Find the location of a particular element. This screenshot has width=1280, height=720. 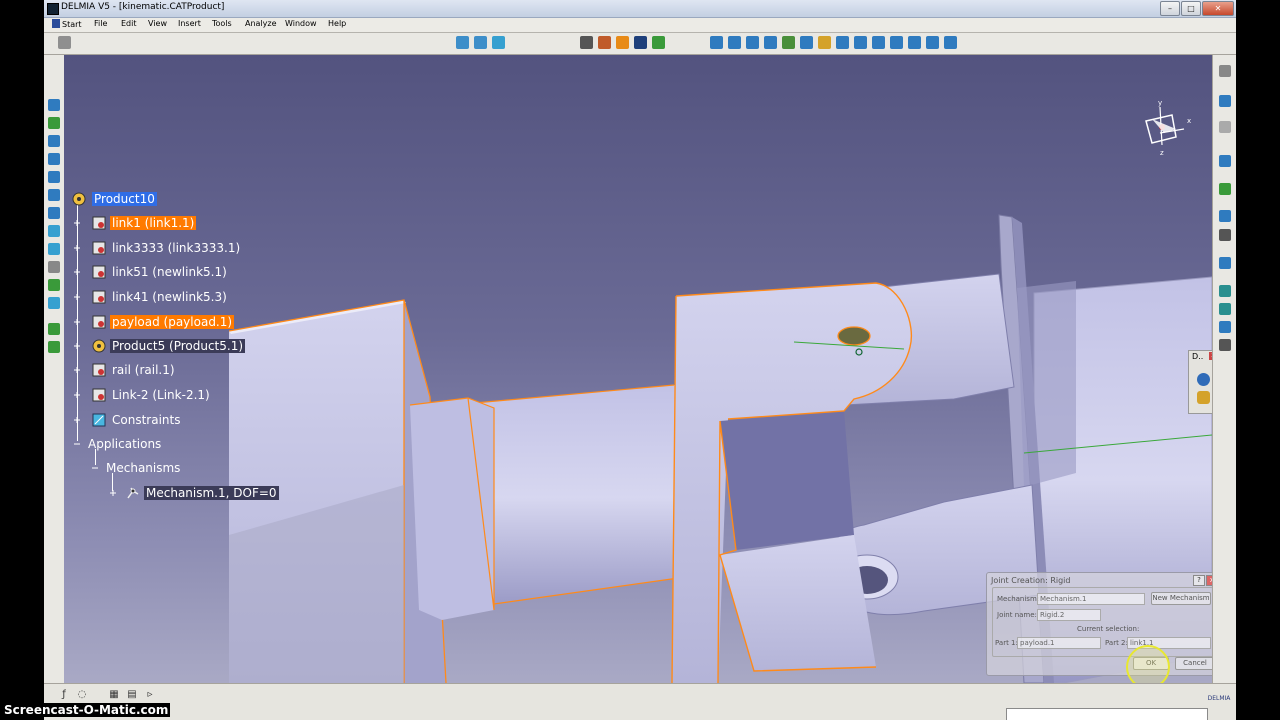

iso-view-icon is located at coordinates (54, 231).